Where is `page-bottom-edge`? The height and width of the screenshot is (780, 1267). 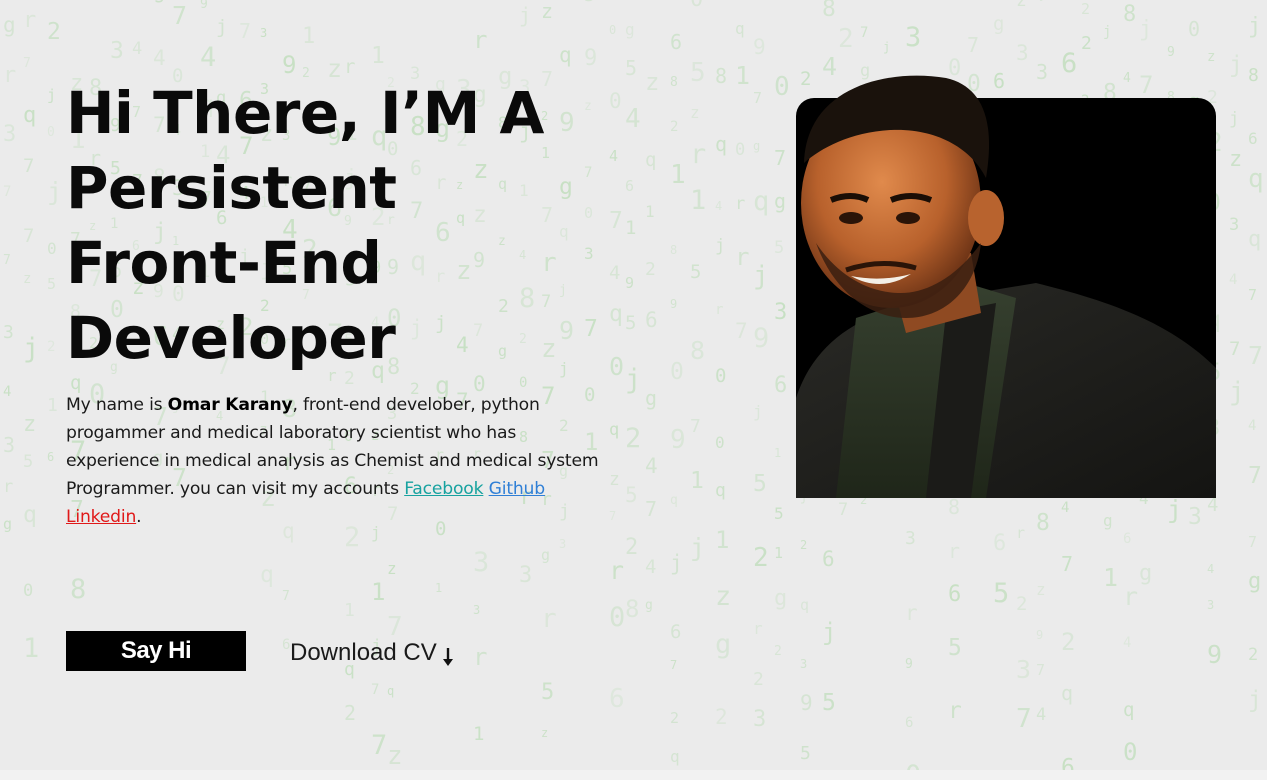
page-bottom-edge is located at coordinates (633, 775).